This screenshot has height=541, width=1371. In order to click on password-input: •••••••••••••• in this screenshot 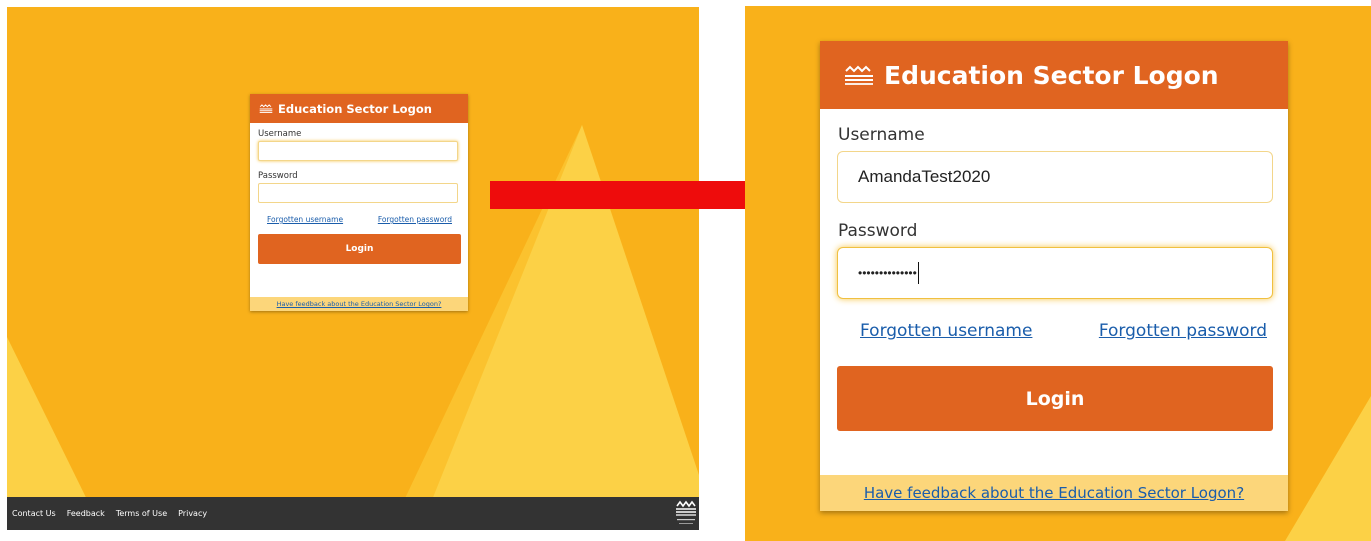, I will do `click(1055, 273)`.